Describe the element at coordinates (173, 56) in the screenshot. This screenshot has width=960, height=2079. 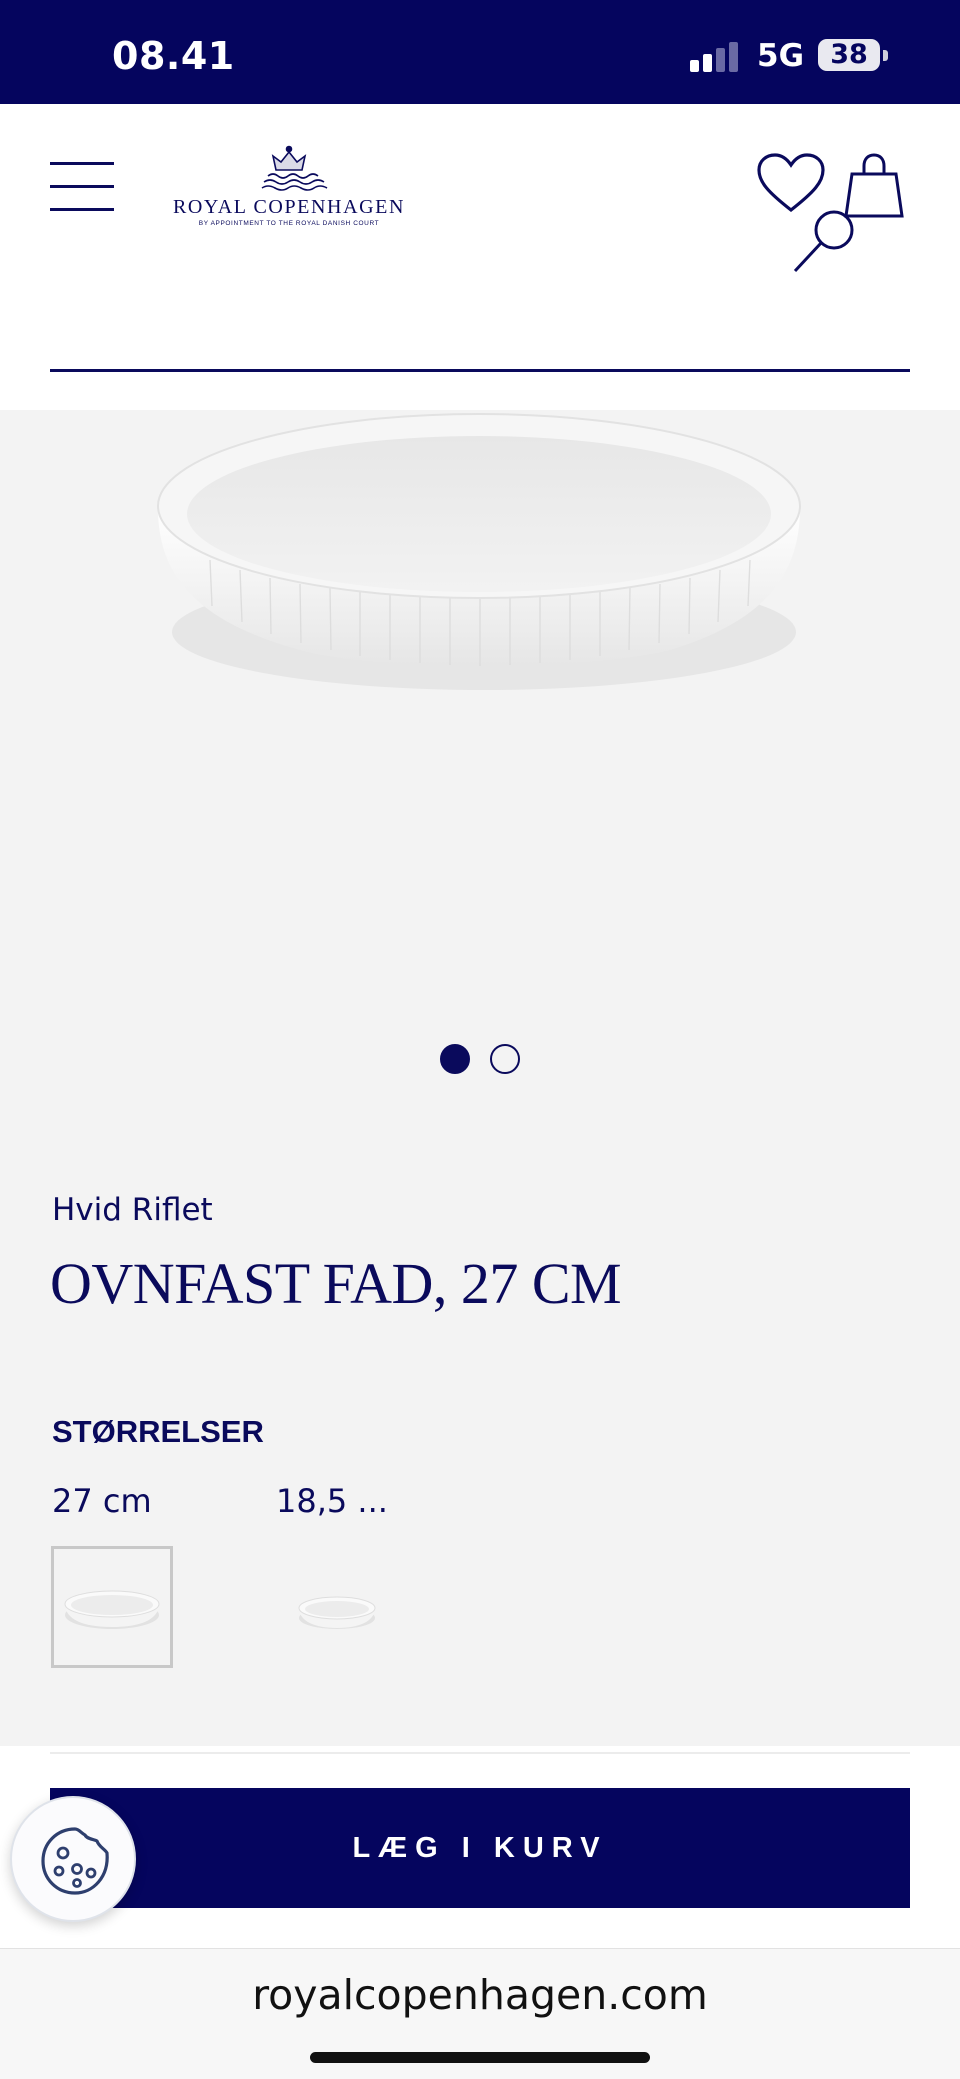
I see `status-time: 08.41` at that location.